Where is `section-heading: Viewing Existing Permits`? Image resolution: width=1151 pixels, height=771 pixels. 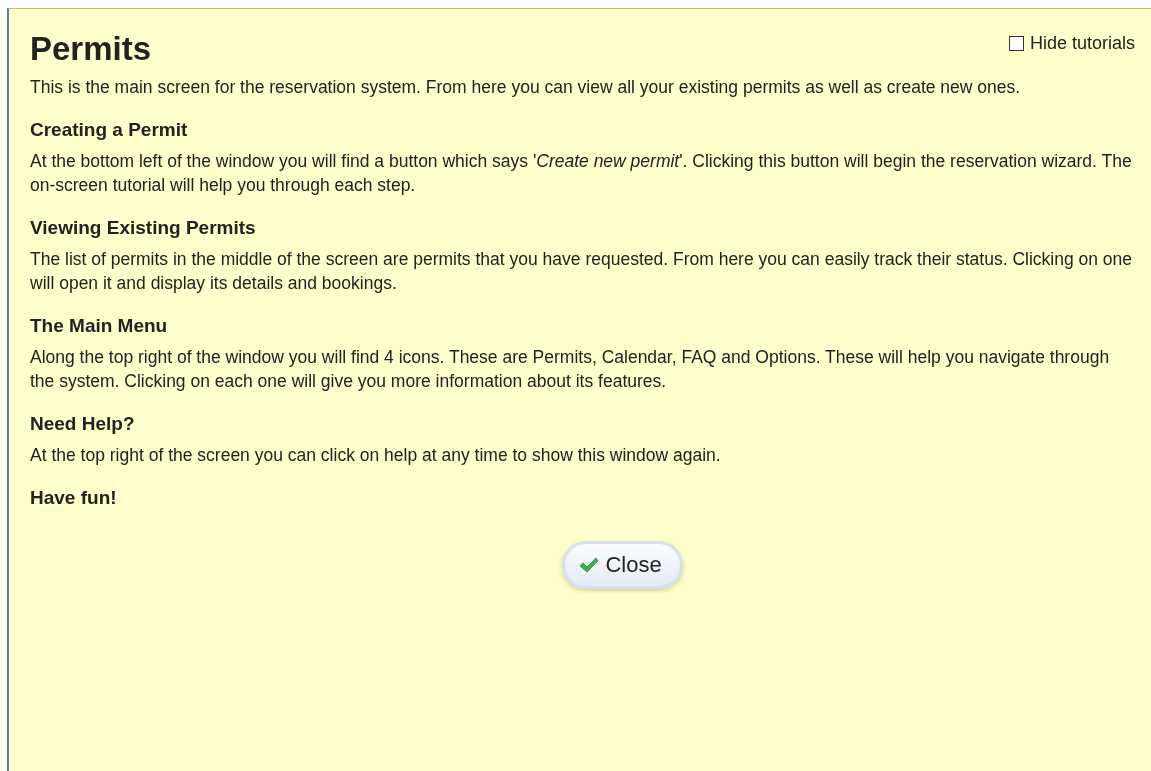 section-heading: Viewing Existing Permits is located at coordinates (143, 227).